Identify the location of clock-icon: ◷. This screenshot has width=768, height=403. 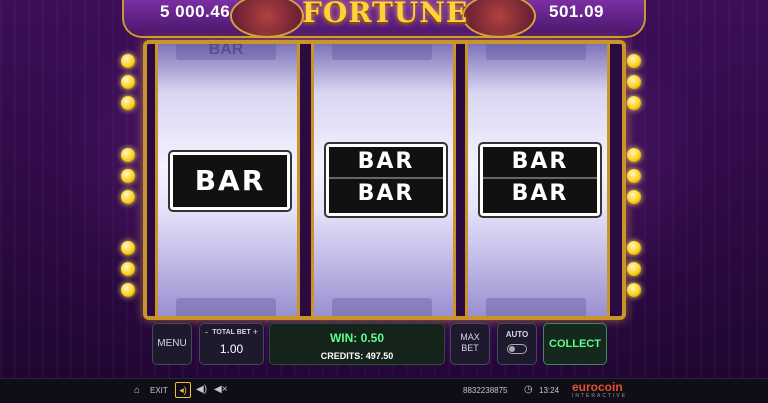
(528, 389).